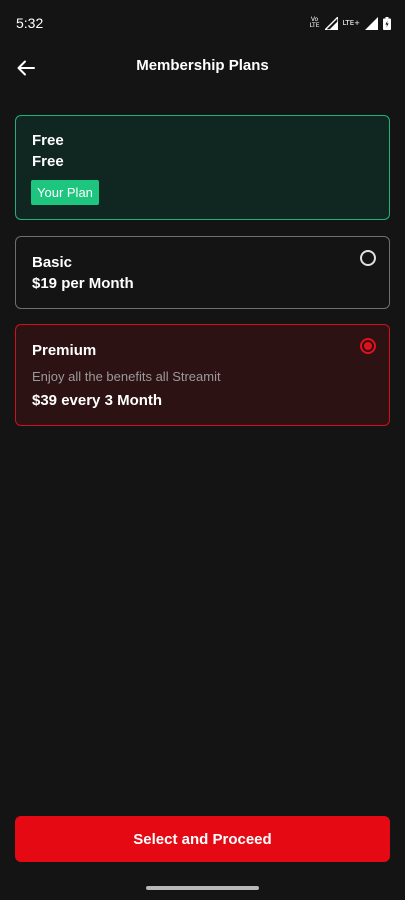 The height and width of the screenshot is (900, 405). Describe the element at coordinates (30, 23) in the screenshot. I see `status-time: 5:32` at that location.